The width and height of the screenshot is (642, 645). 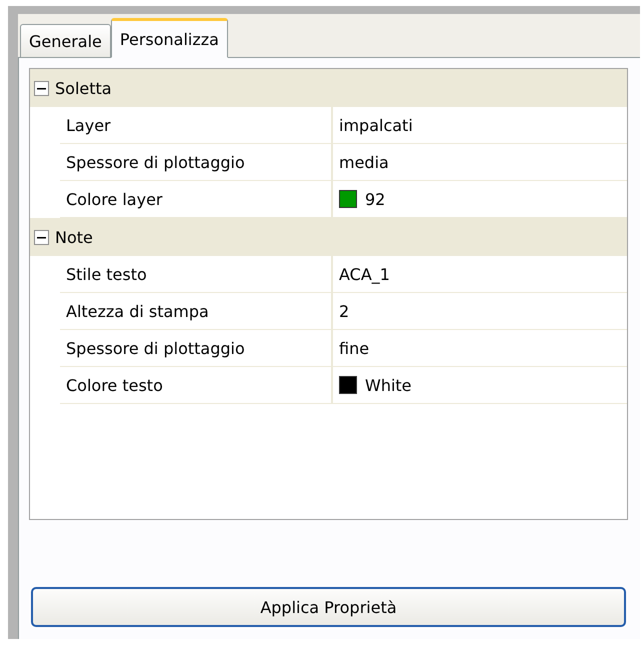 What do you see at coordinates (65, 40) in the screenshot?
I see `tab: Generale` at bounding box center [65, 40].